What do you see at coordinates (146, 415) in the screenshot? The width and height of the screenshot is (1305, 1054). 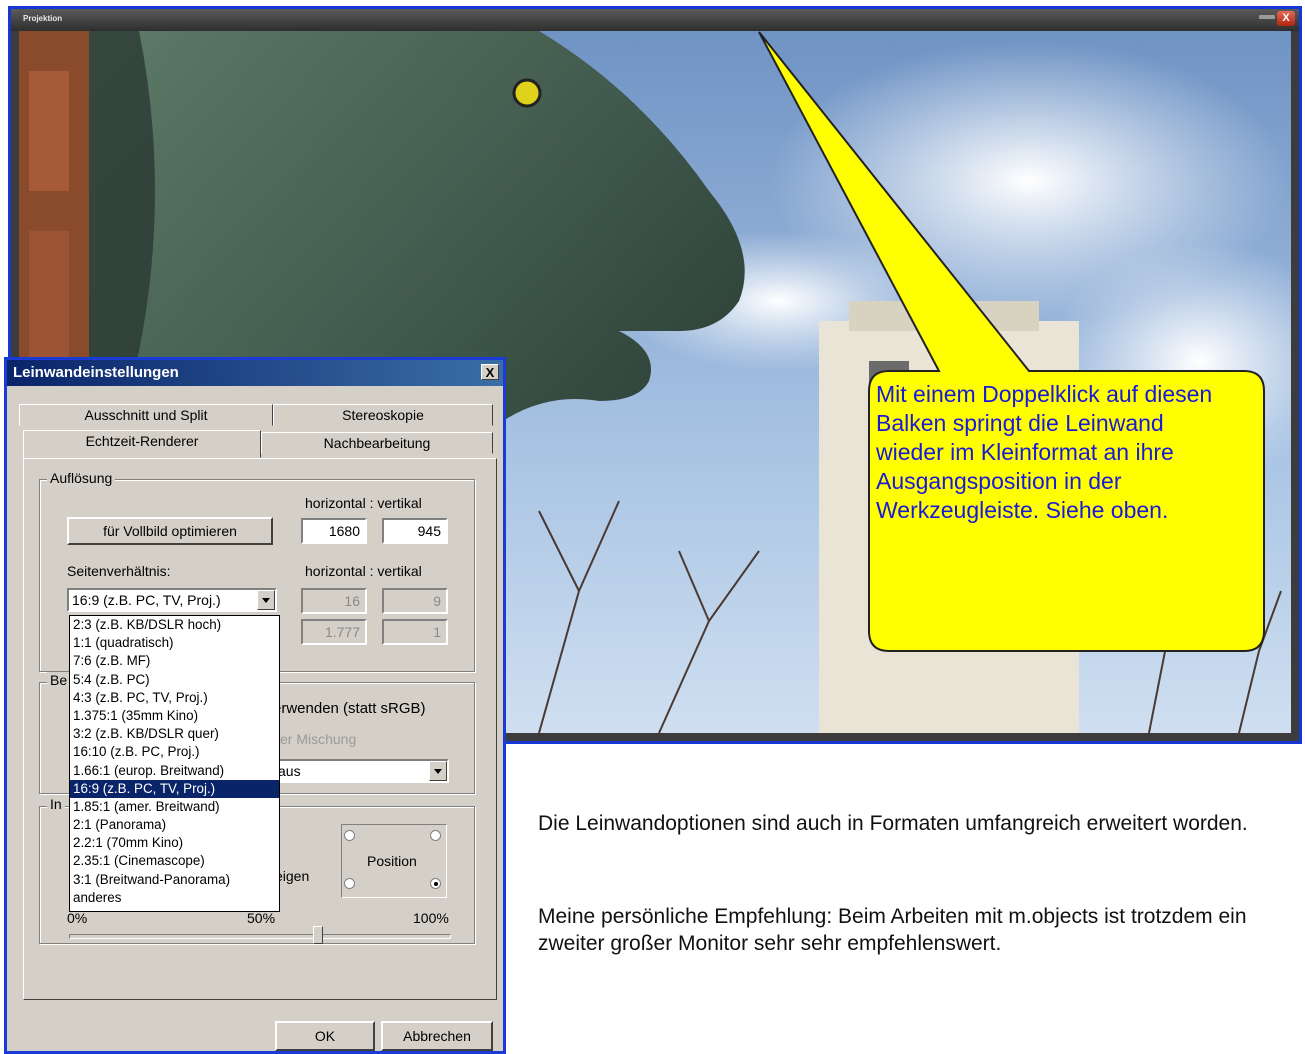 I see `tab-ausschnitt-split: Ausschnitt und Split` at bounding box center [146, 415].